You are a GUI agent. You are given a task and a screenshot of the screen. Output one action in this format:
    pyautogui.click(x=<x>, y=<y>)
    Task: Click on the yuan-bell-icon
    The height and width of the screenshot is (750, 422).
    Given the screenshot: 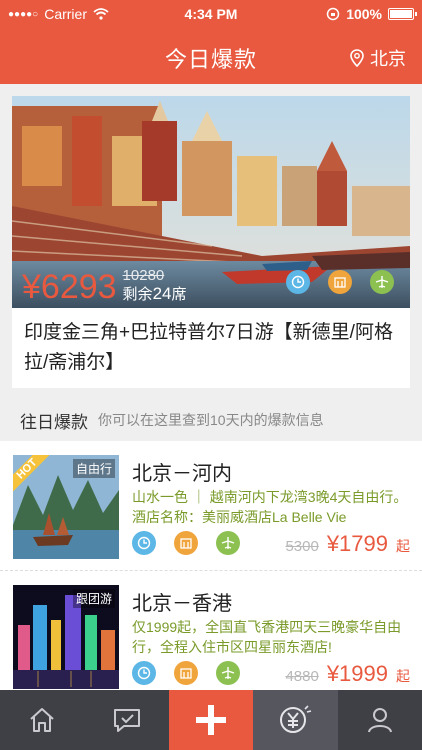 What is the action you would take?
    pyautogui.click(x=296, y=719)
    